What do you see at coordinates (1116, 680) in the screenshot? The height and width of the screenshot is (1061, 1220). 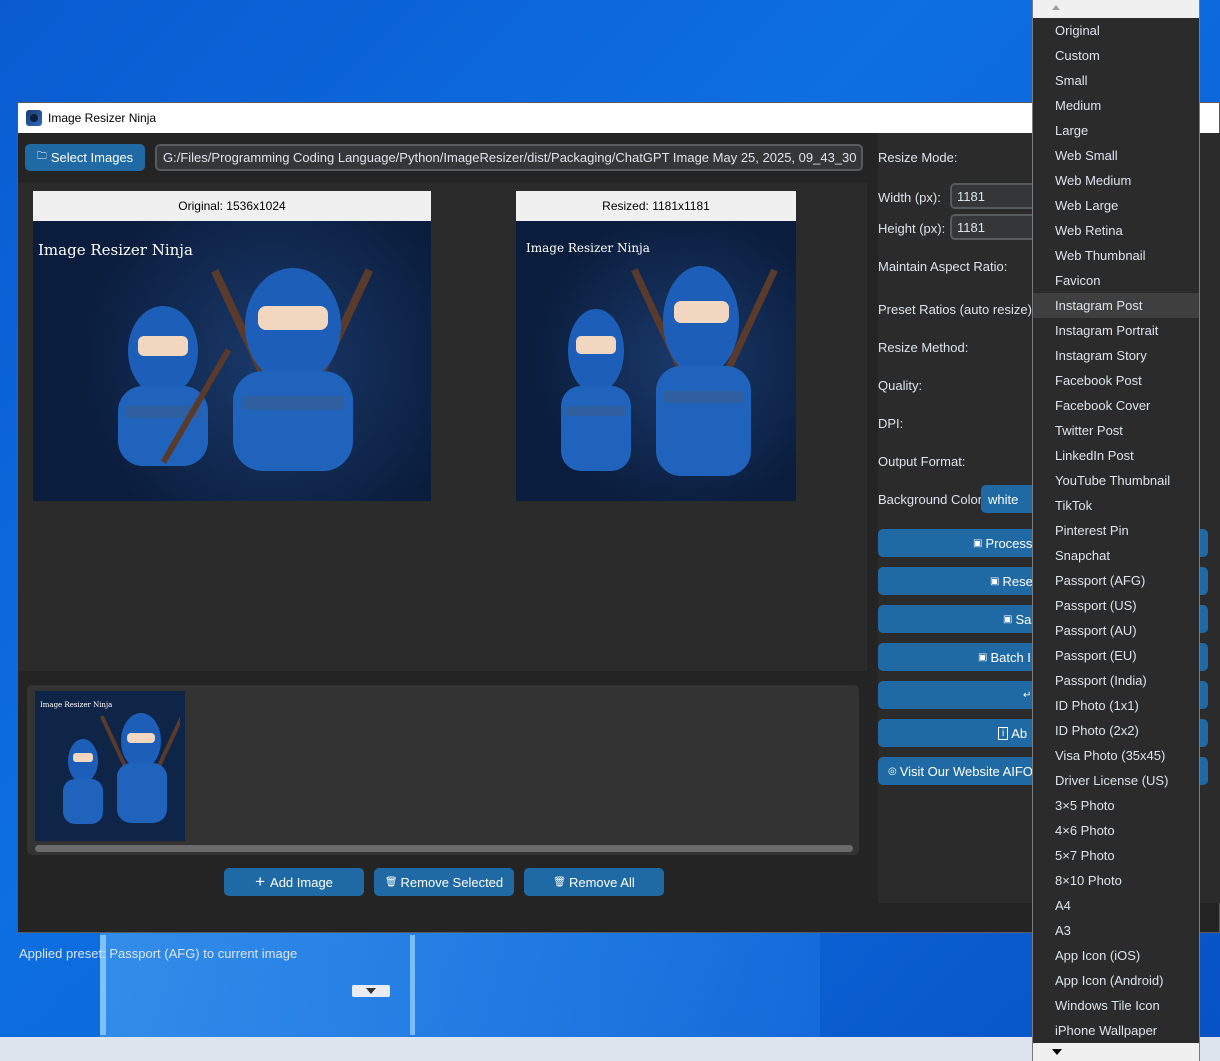 I see `preset-option: Passport (India)` at bounding box center [1116, 680].